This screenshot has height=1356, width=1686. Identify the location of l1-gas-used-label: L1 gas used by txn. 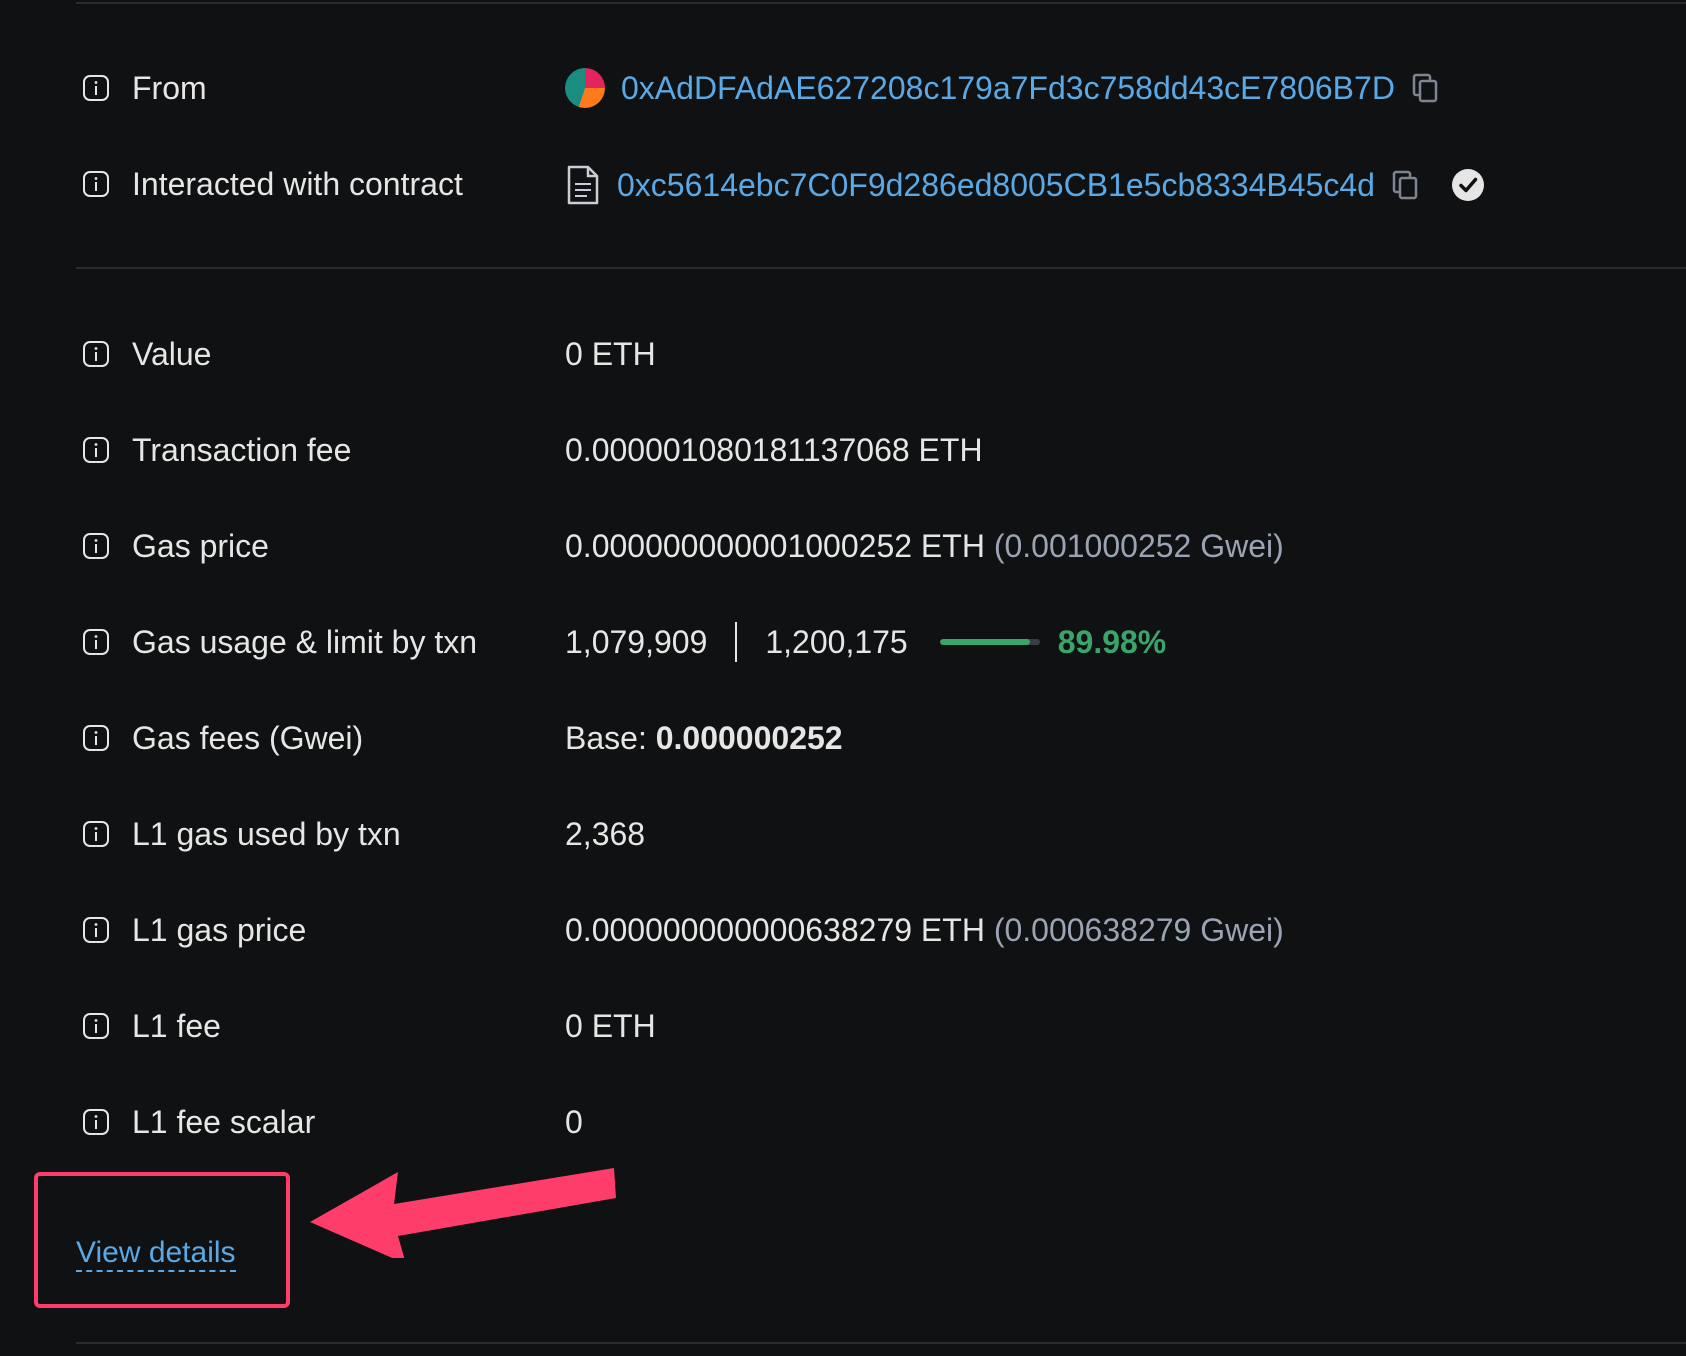
(266, 834).